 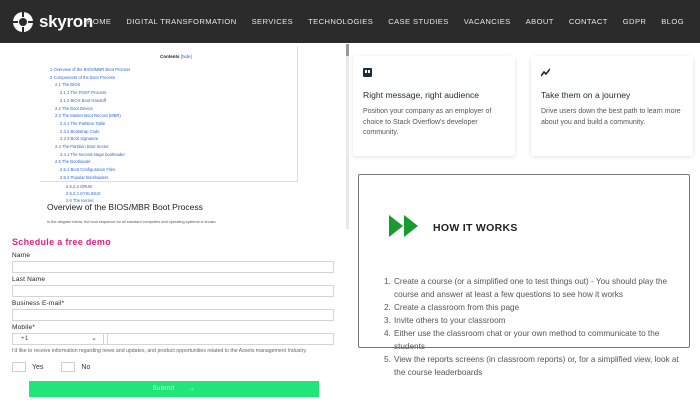 I want to click on toc-scrollbar-thumb, so click(x=347, y=50).